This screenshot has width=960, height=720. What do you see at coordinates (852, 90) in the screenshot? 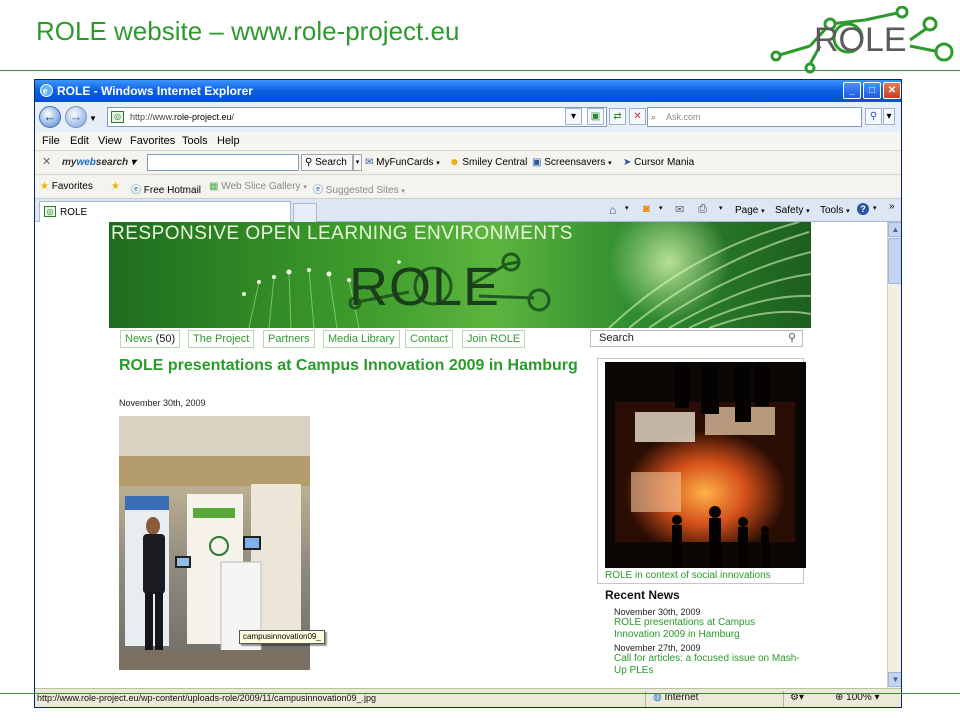
I see `minimize-button: _` at bounding box center [852, 90].